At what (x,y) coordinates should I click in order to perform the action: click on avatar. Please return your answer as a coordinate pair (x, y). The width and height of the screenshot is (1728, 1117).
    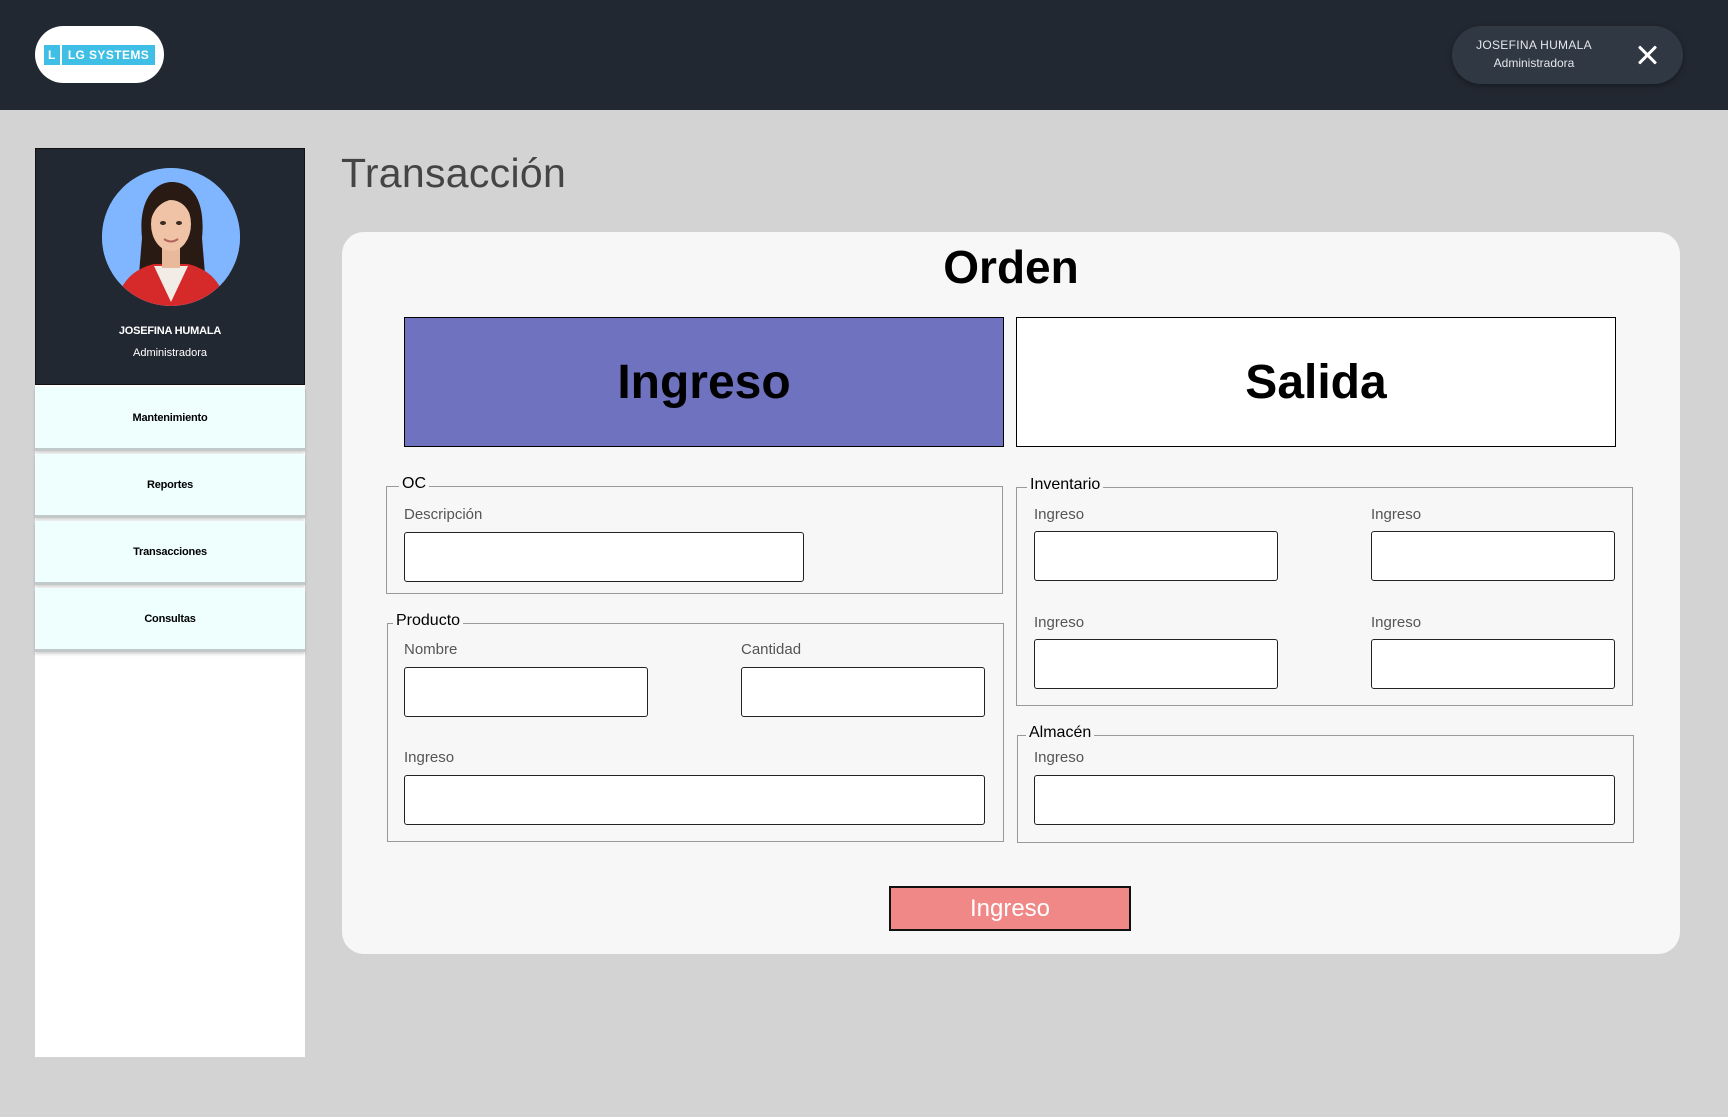
    Looking at the image, I should click on (171, 237).